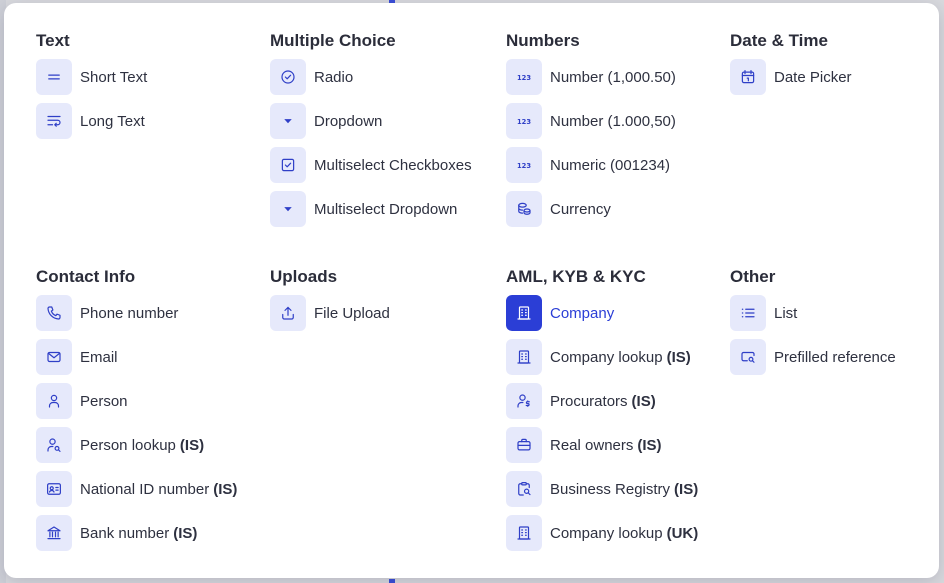 The width and height of the screenshot is (944, 583). I want to click on field-type-procurators-is: Procurators (IS), so click(602, 401).